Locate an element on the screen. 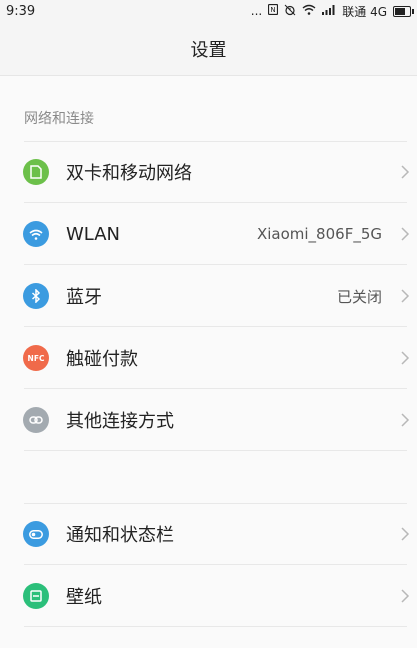 The image size is (417, 648). alarm-icon is located at coordinates (290, 11).